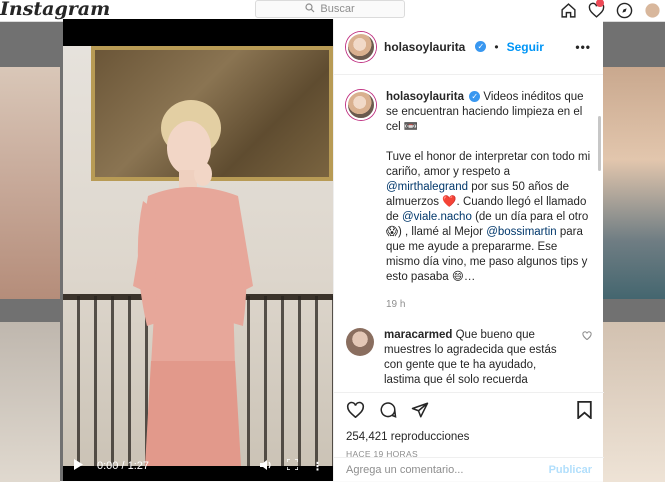  I want to click on nav-icons, so click(610, 9).